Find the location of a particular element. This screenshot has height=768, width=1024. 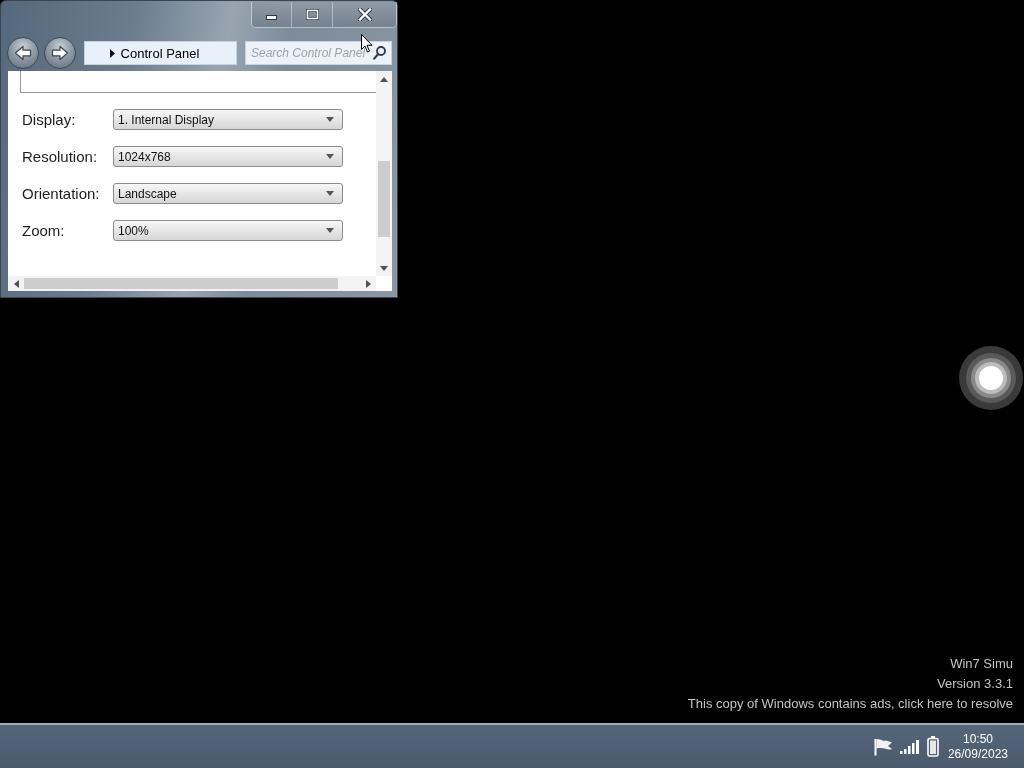

maximize-icon is located at coordinates (312, 14).